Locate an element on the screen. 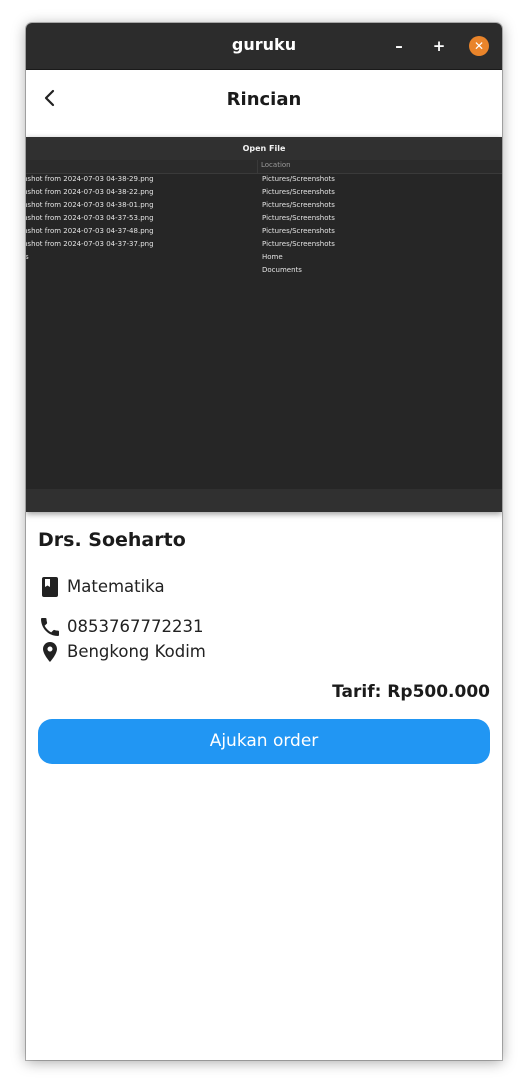  file-row: r Documents is located at coordinates (264, 270).